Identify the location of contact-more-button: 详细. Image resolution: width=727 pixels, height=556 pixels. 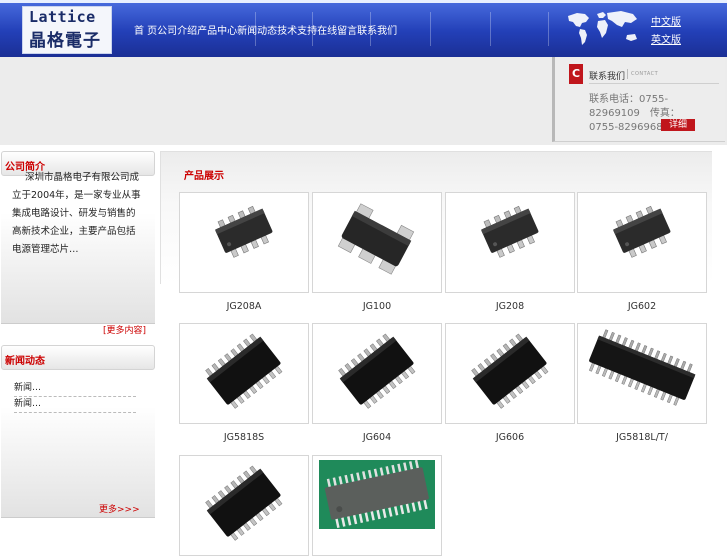
(678, 125).